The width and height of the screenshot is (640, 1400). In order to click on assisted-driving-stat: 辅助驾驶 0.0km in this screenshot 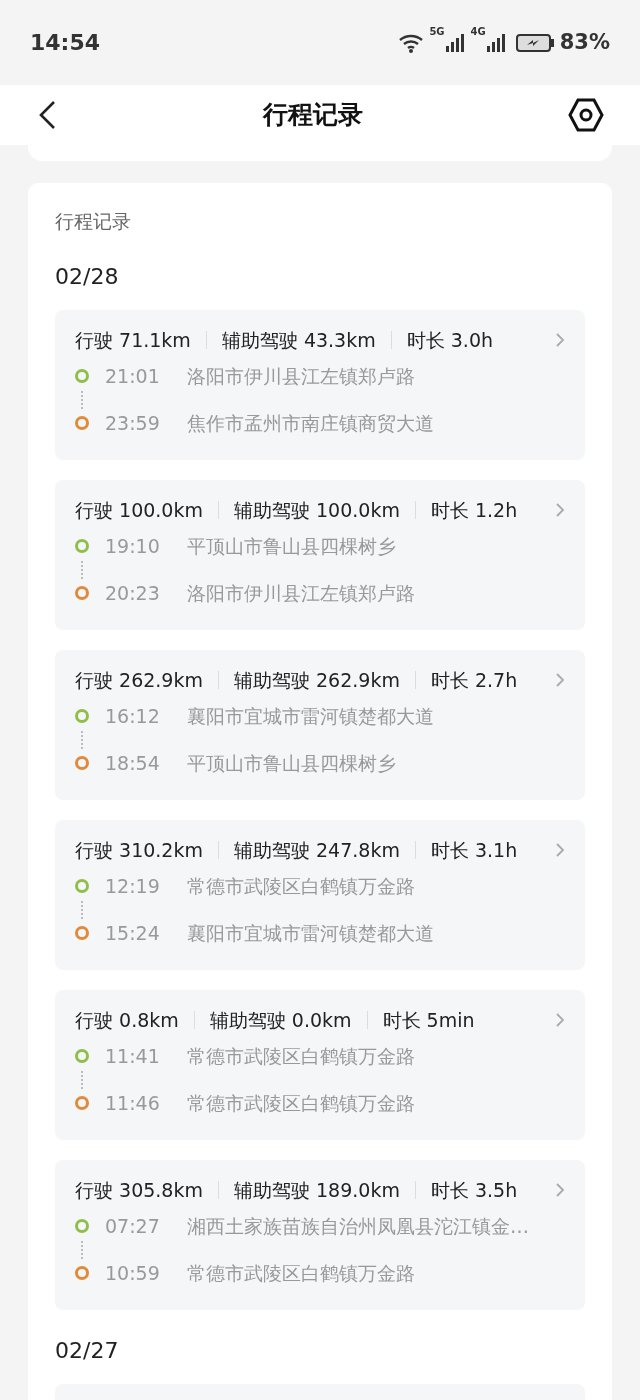, I will do `click(280, 1020)`.